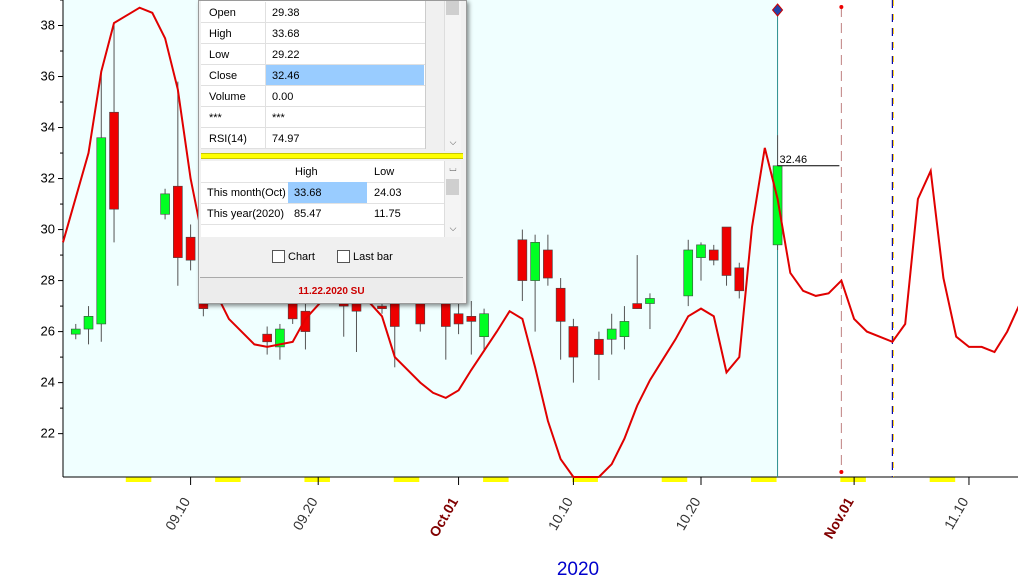 The image size is (1018, 580). I want to click on range-header-low: Low, so click(384, 172).